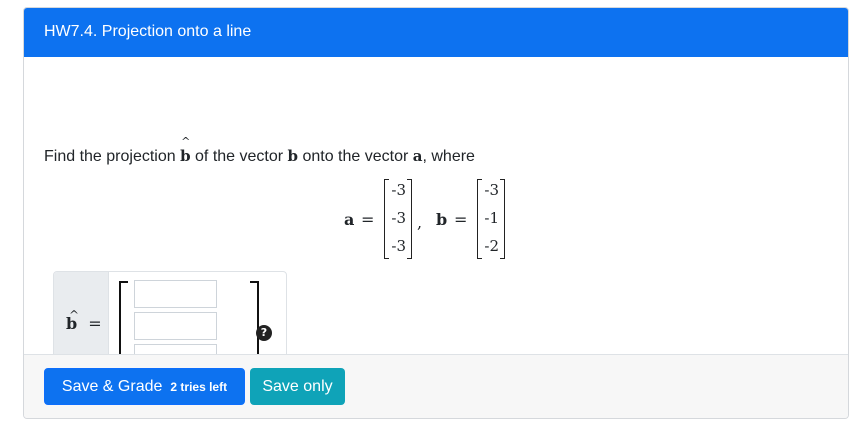  Describe the element at coordinates (368, 219) in the screenshot. I see `a-equals: =` at that location.